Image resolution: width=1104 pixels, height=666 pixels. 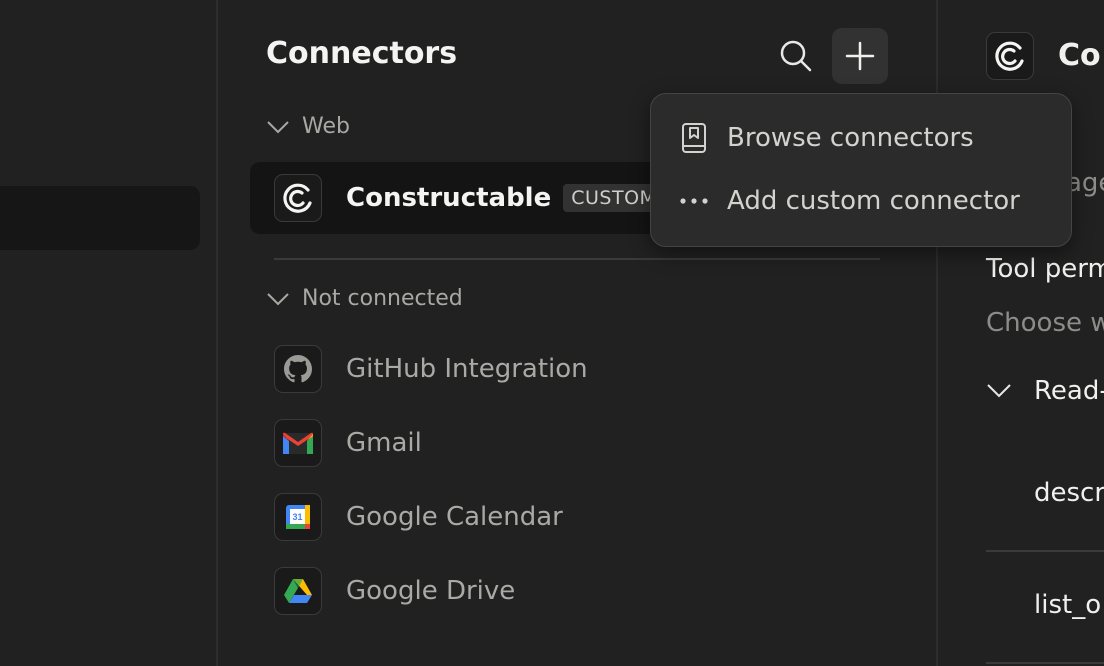 What do you see at coordinates (565, 443) in the screenshot?
I see `connector-row-gmail: Gmail` at bounding box center [565, 443].